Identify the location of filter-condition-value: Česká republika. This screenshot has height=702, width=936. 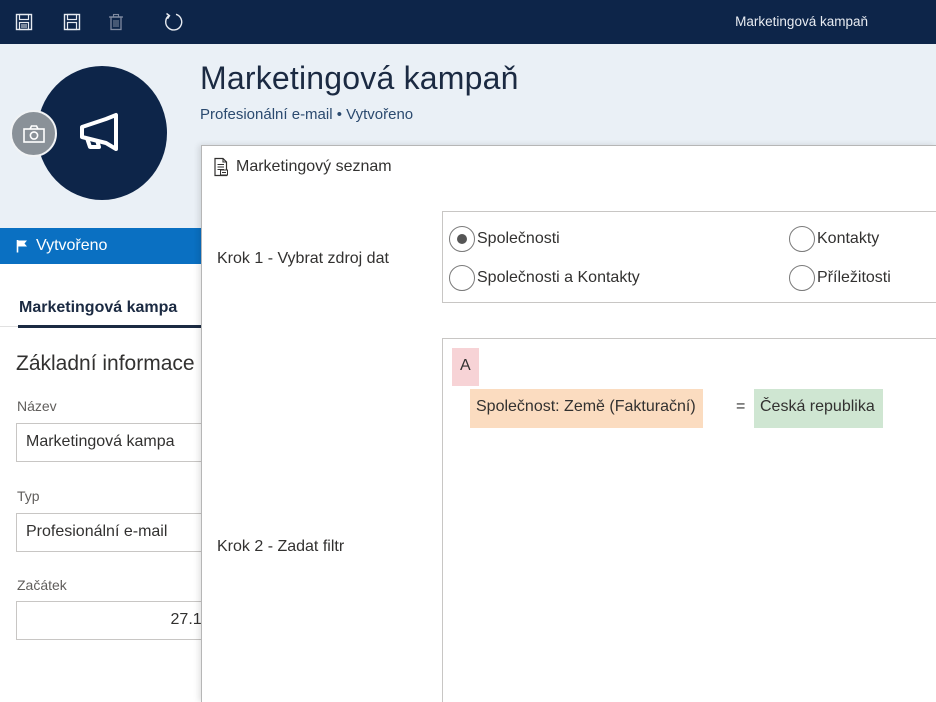
(818, 408).